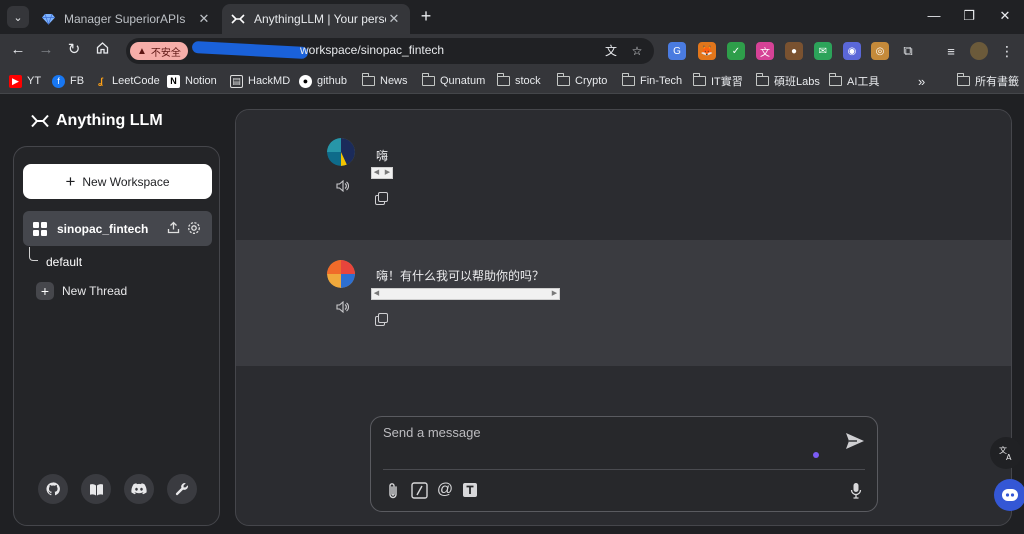 The width and height of the screenshot is (1024, 534). Describe the element at coordinates (969, 16) in the screenshot. I see `restore-icon: ❐` at that location.